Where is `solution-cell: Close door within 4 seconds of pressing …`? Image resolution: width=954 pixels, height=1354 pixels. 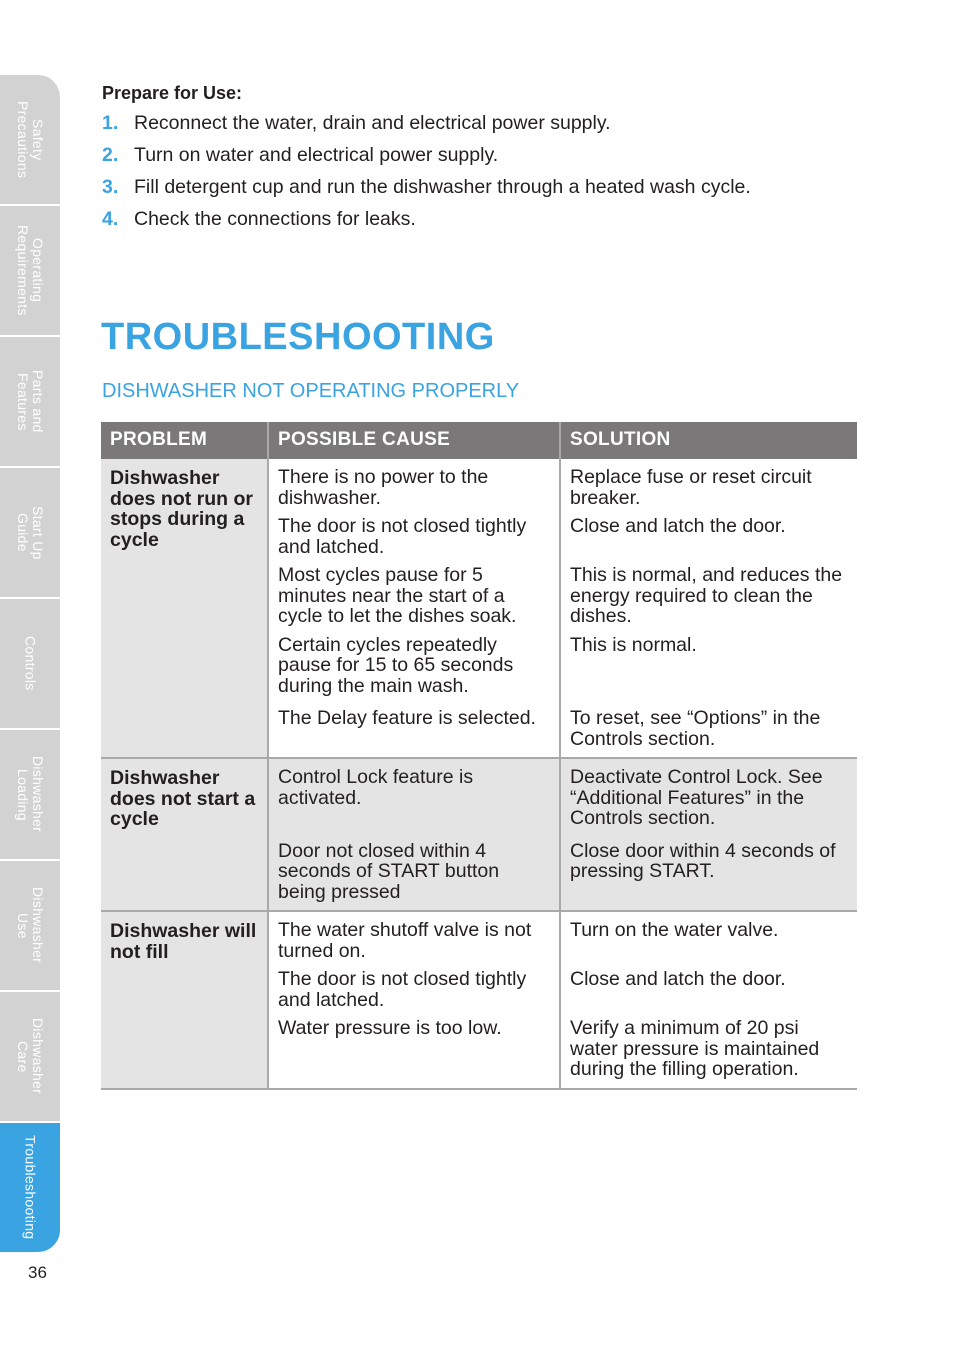 solution-cell: Close door within 4 seconds of pressing … is located at coordinates (708, 875).